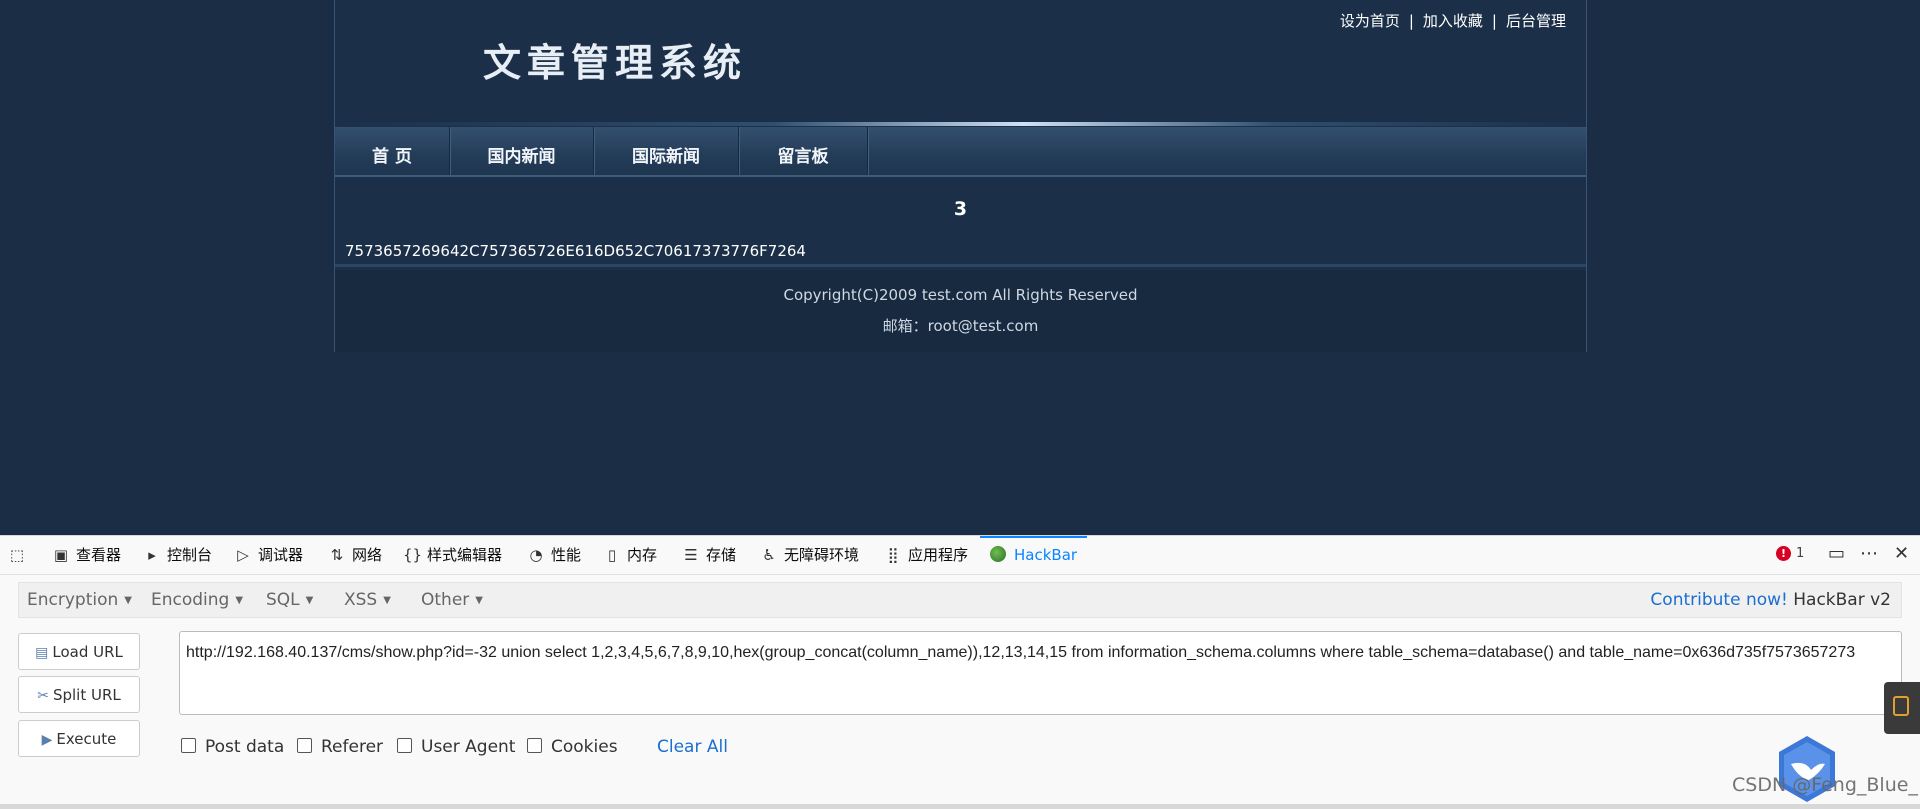 This screenshot has width=1920, height=809. Describe the element at coordinates (1370, 21) in the screenshot. I see `set-homepage-link: 设为首页` at that location.